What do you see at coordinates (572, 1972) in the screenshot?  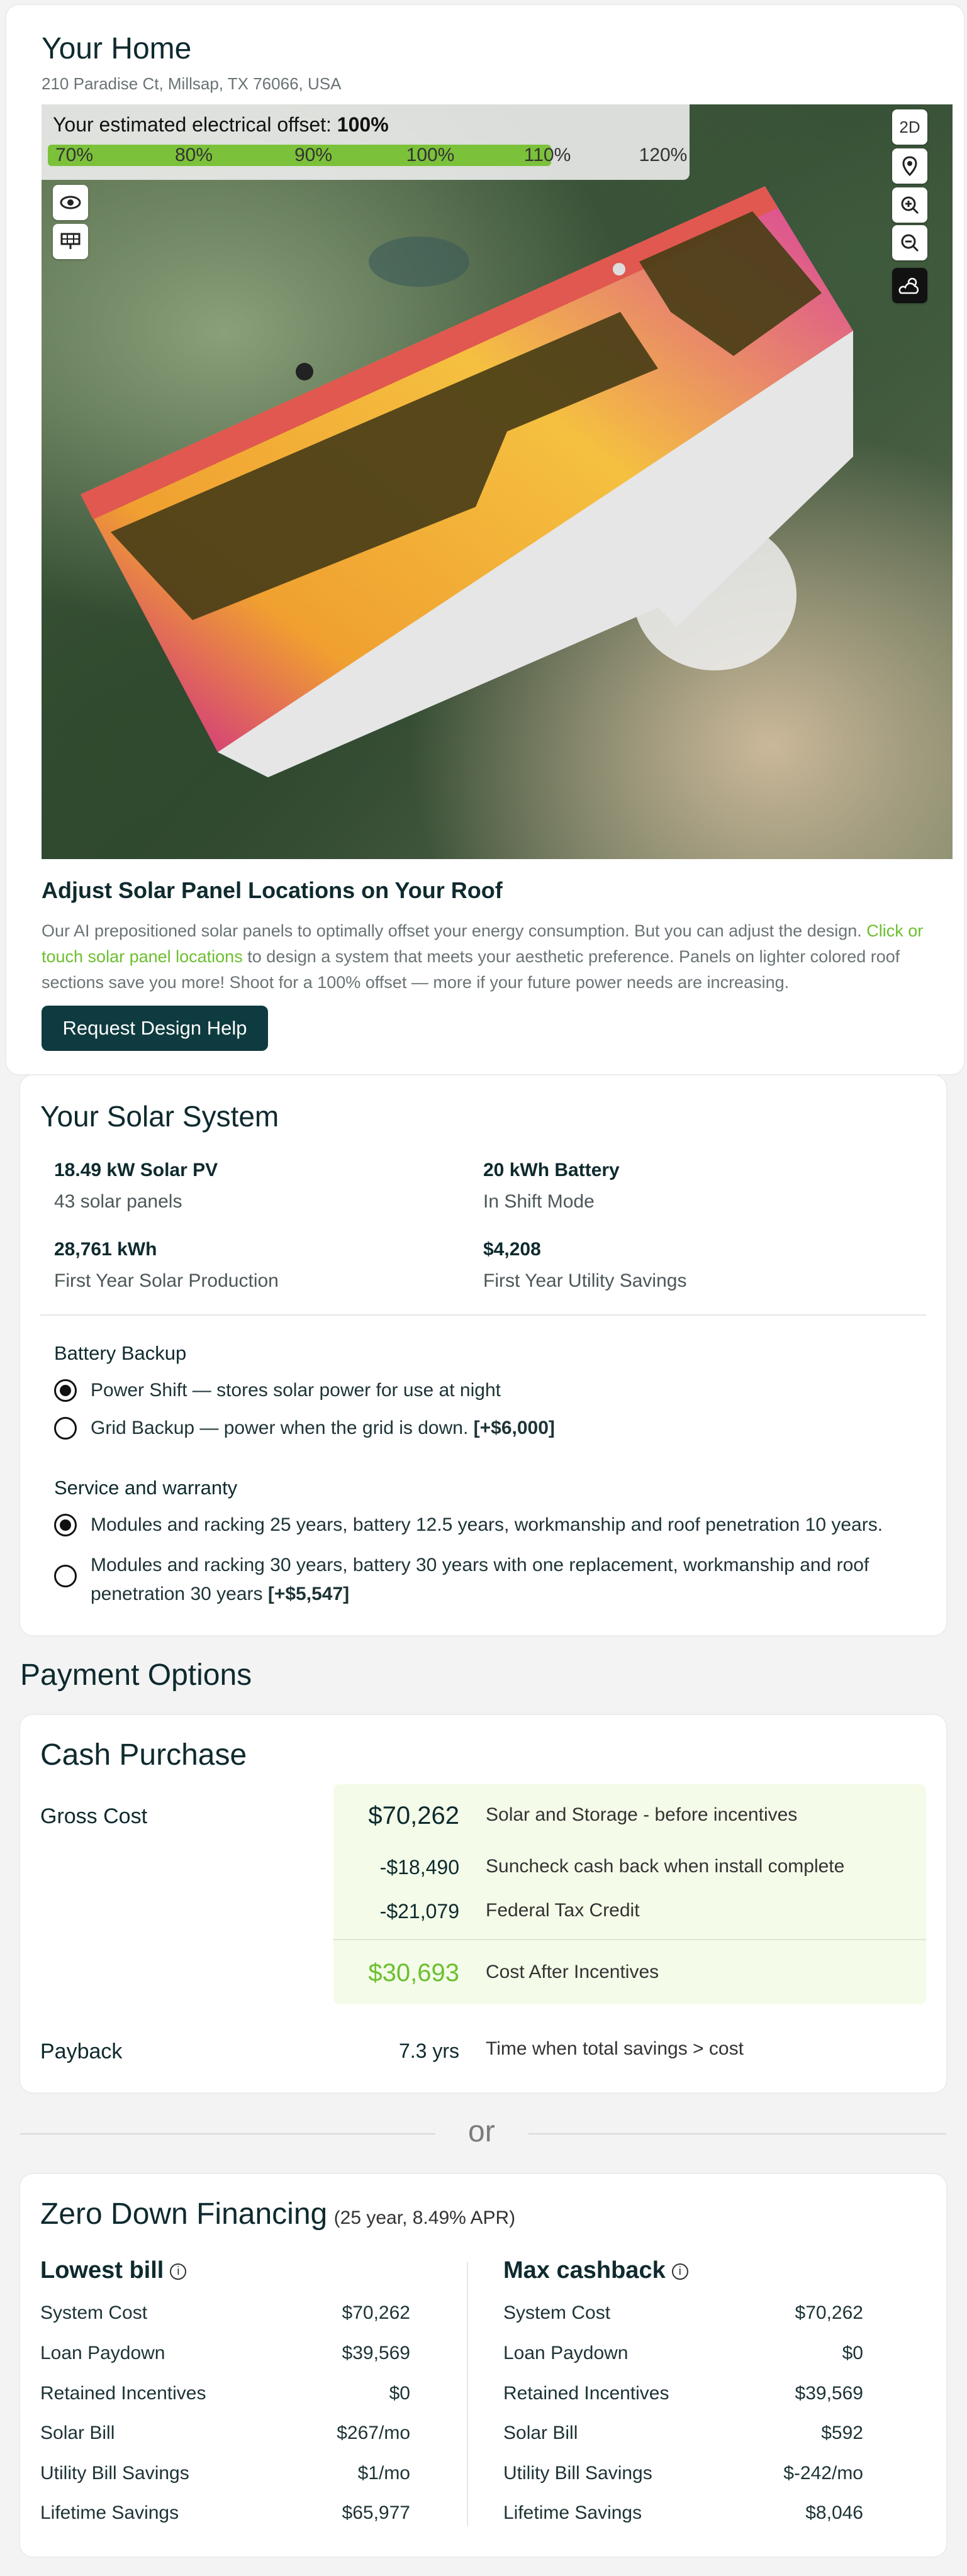 I see `net-cost-desc: Cost After Incentives` at bounding box center [572, 1972].